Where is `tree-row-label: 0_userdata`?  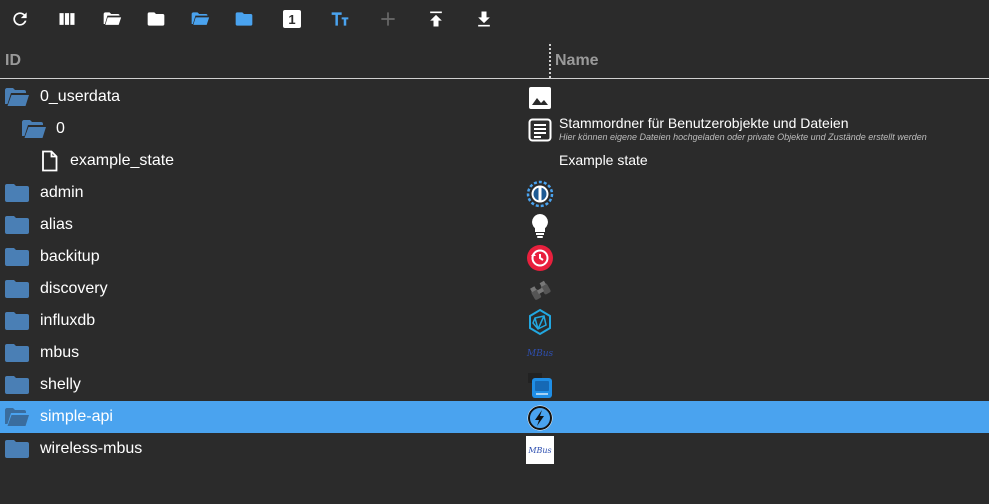
tree-row-label: 0_userdata is located at coordinates (80, 96).